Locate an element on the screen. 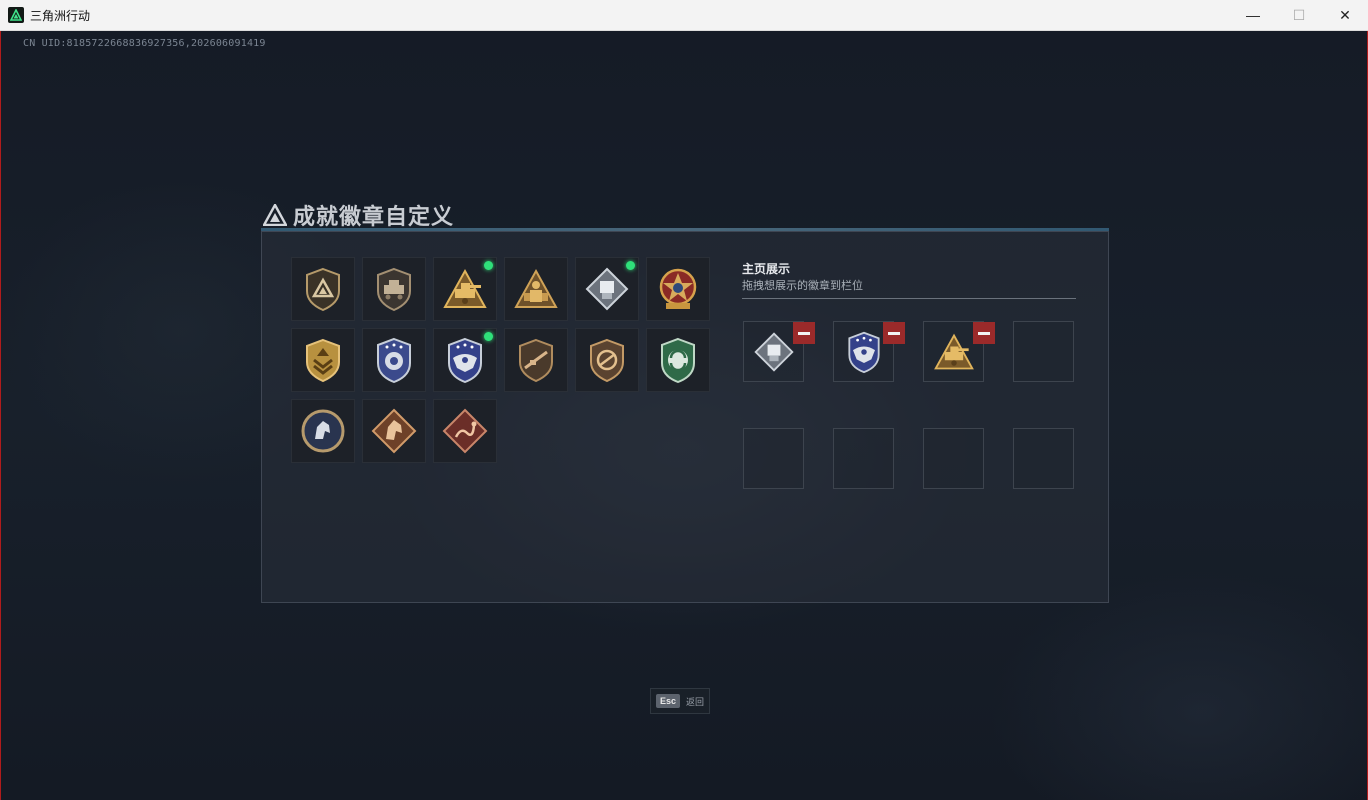  panel-header: 成就徽章自定义 is located at coordinates (358, 215).